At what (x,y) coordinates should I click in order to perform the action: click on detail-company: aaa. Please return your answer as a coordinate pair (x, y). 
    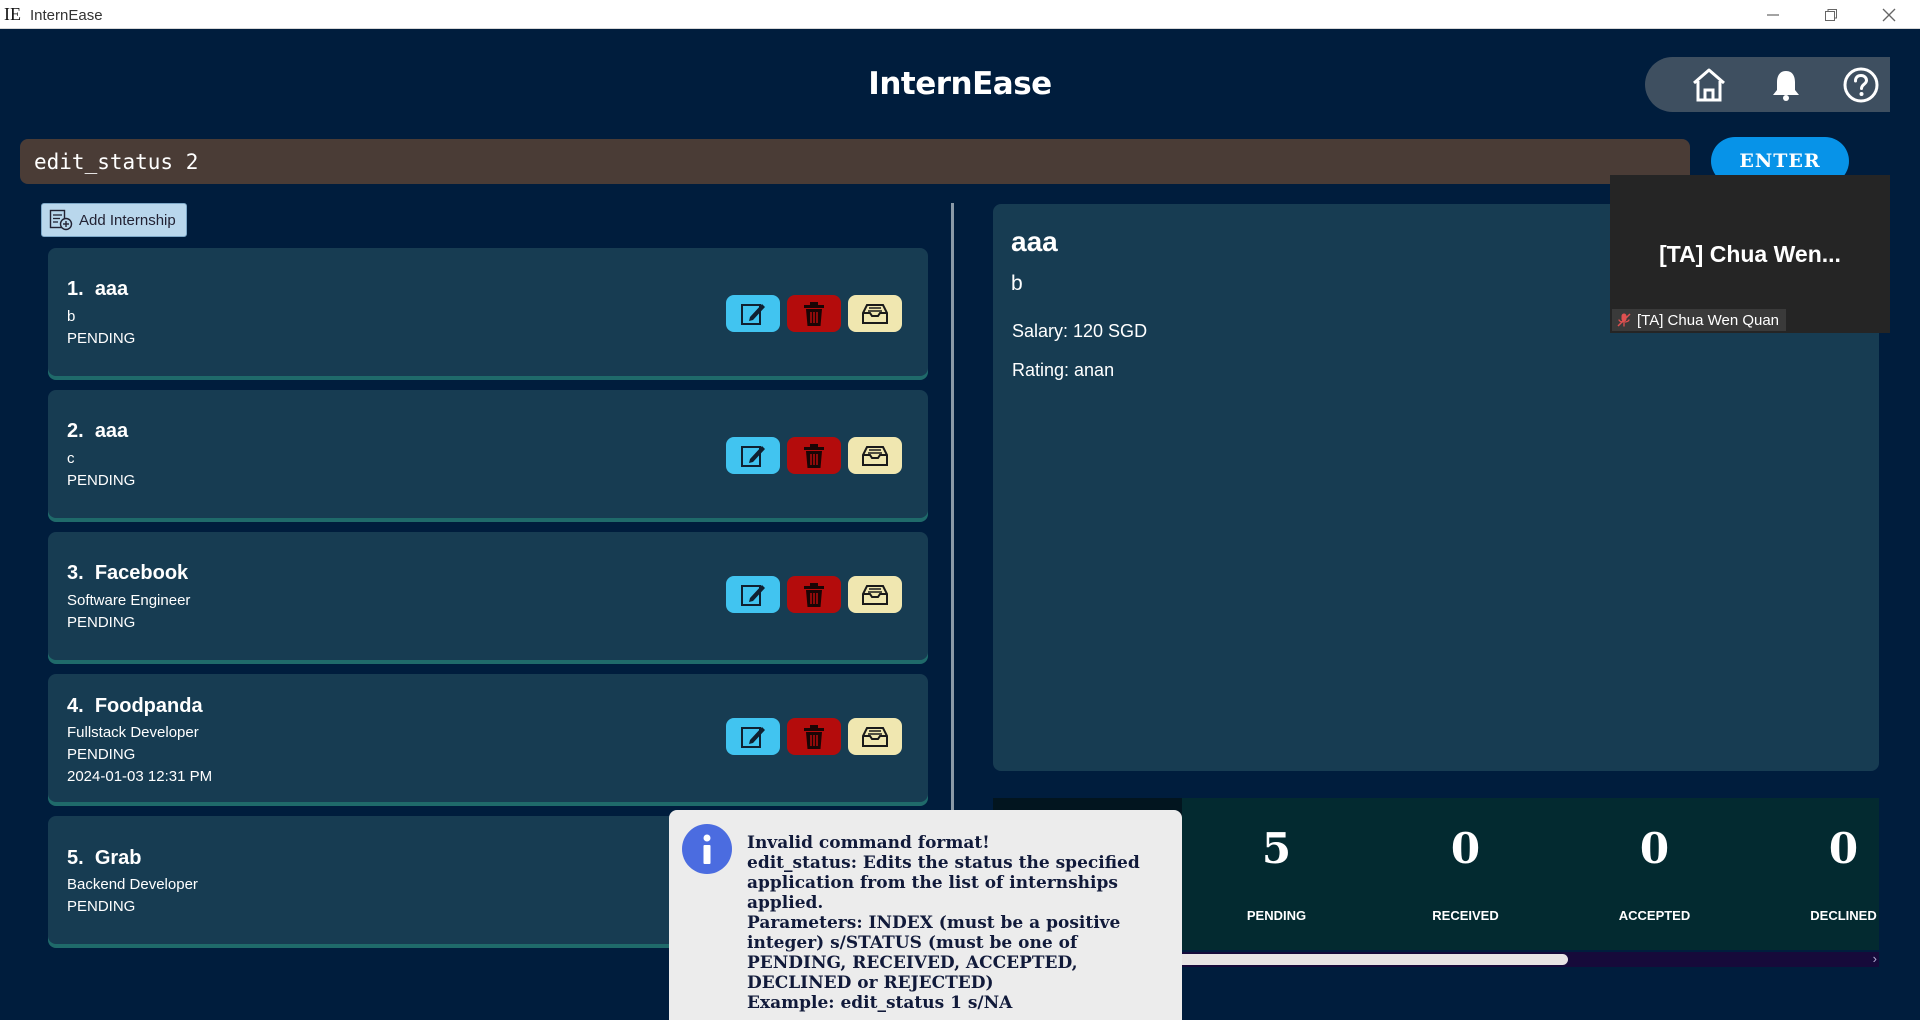
    Looking at the image, I should click on (1034, 241).